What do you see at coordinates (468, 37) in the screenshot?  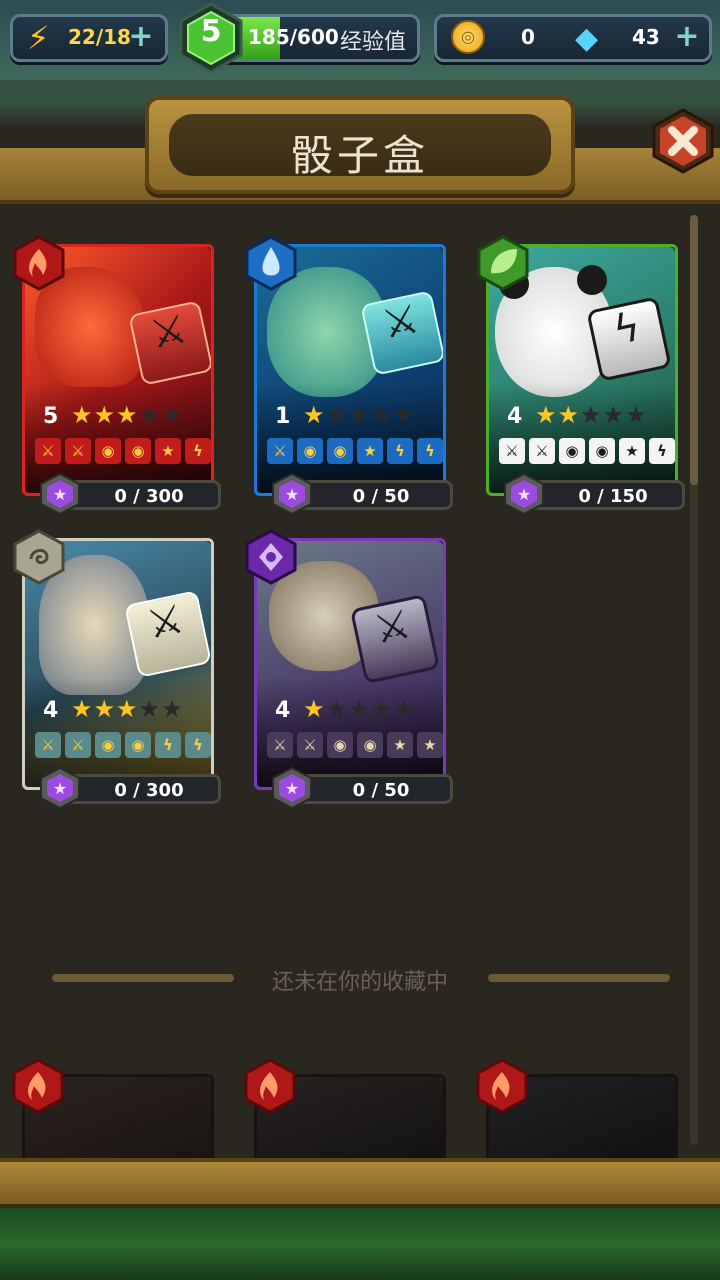 I see `coin-icon: ◎` at bounding box center [468, 37].